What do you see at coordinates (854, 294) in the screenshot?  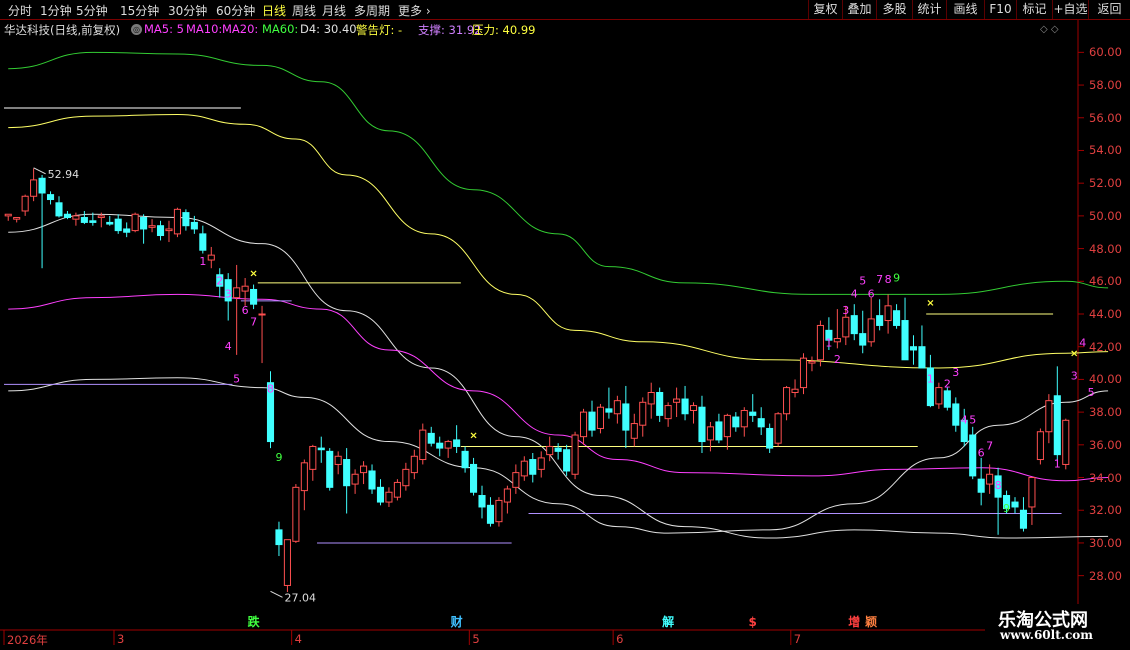 I see `count-label-12: 4` at bounding box center [854, 294].